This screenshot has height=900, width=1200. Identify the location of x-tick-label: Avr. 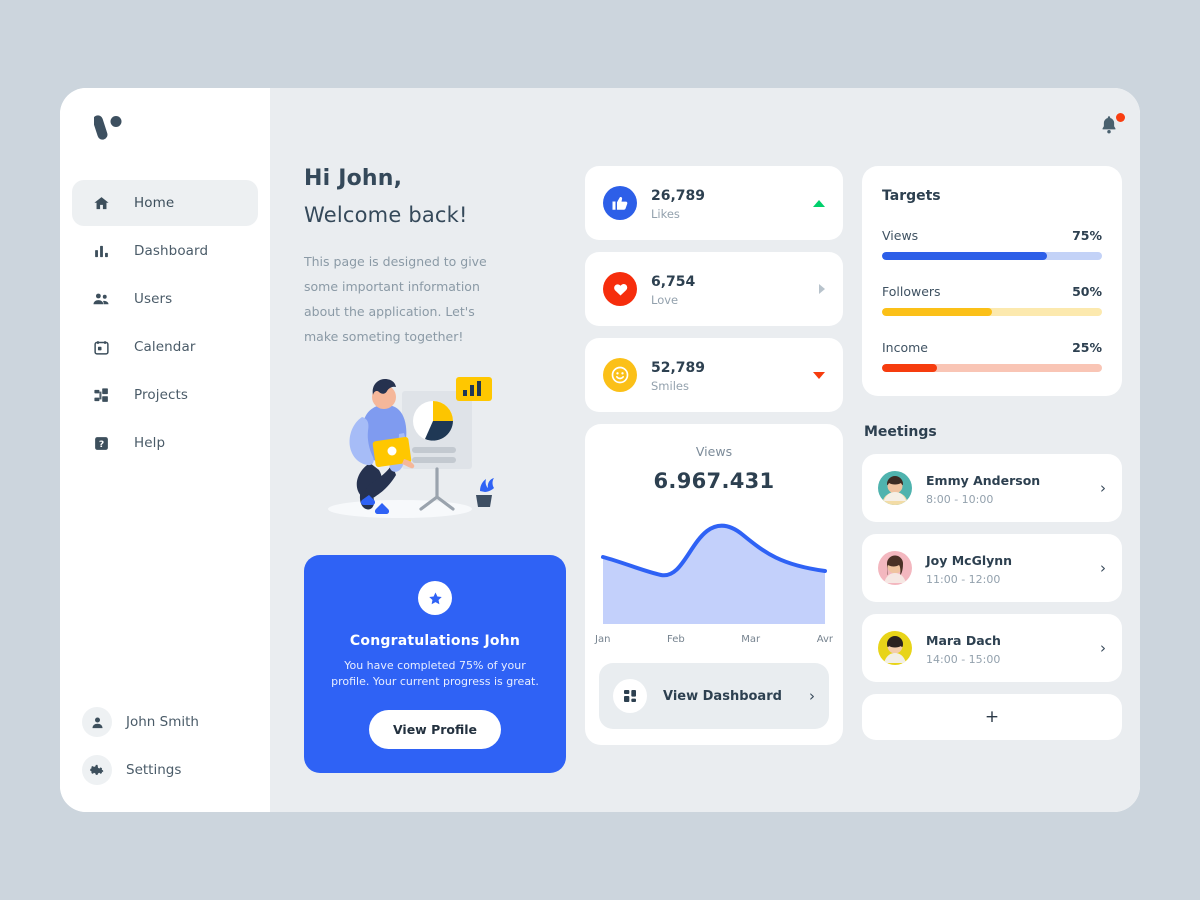
(824, 639).